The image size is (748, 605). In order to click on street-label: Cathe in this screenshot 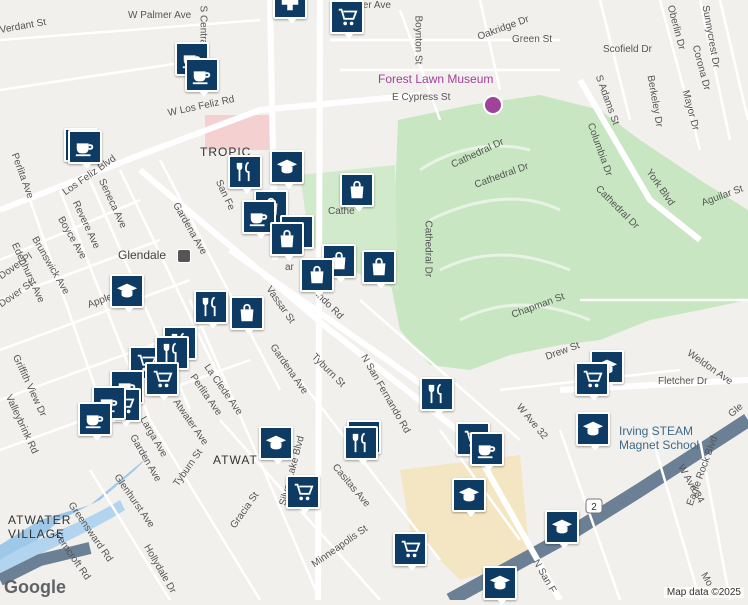, I will do `click(341, 211)`.